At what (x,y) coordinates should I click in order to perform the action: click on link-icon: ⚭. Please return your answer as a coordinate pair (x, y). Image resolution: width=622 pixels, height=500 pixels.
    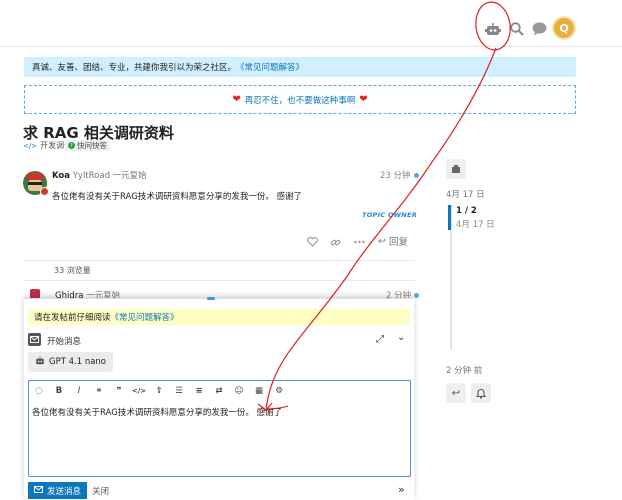
    Looking at the image, I should click on (99, 391).